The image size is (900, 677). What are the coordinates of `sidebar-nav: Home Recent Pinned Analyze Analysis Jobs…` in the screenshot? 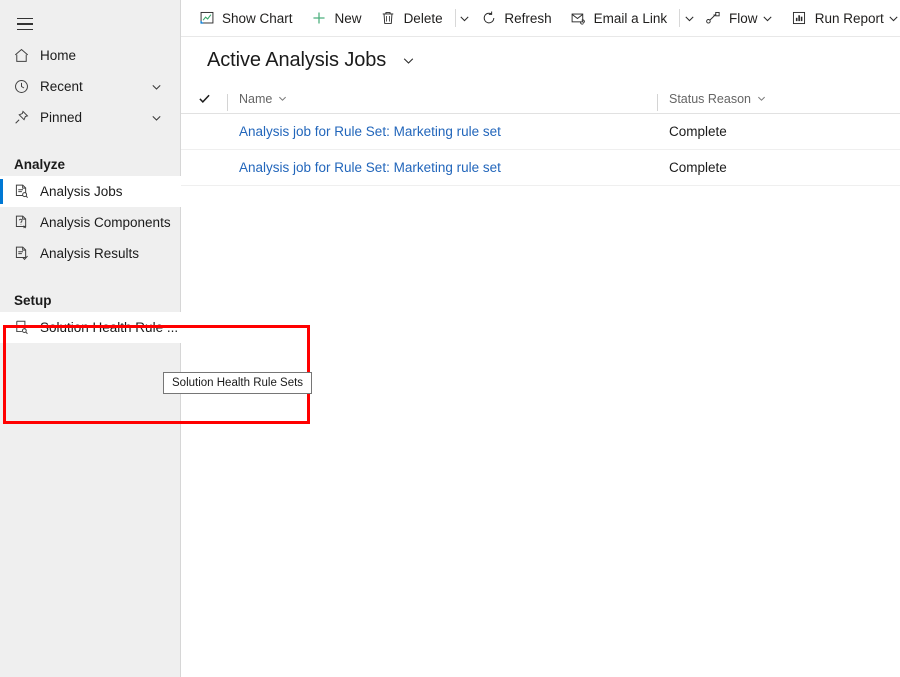 It's located at (90, 191).